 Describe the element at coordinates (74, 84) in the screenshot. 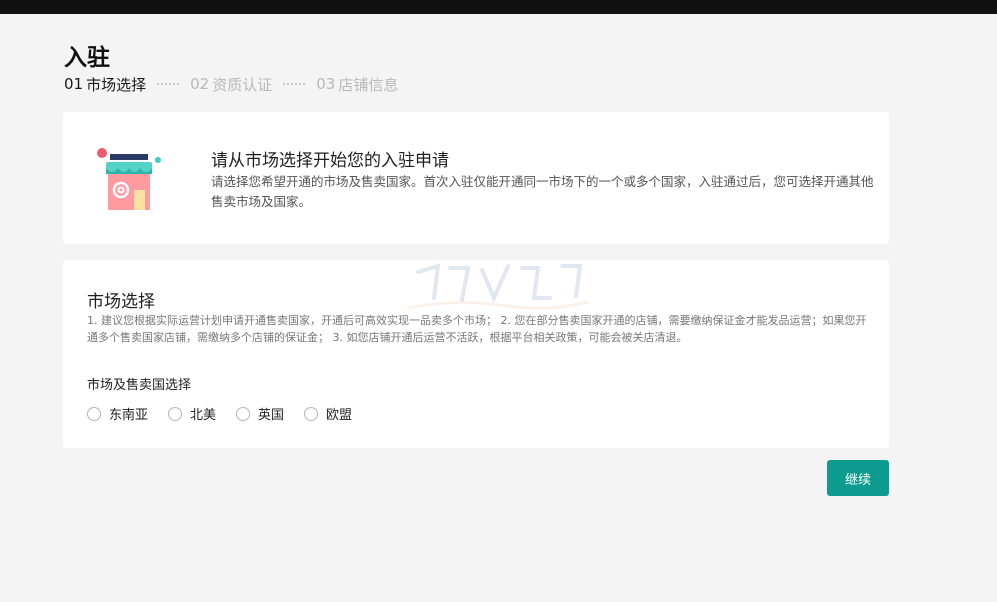

I see `step-number: 01` at that location.